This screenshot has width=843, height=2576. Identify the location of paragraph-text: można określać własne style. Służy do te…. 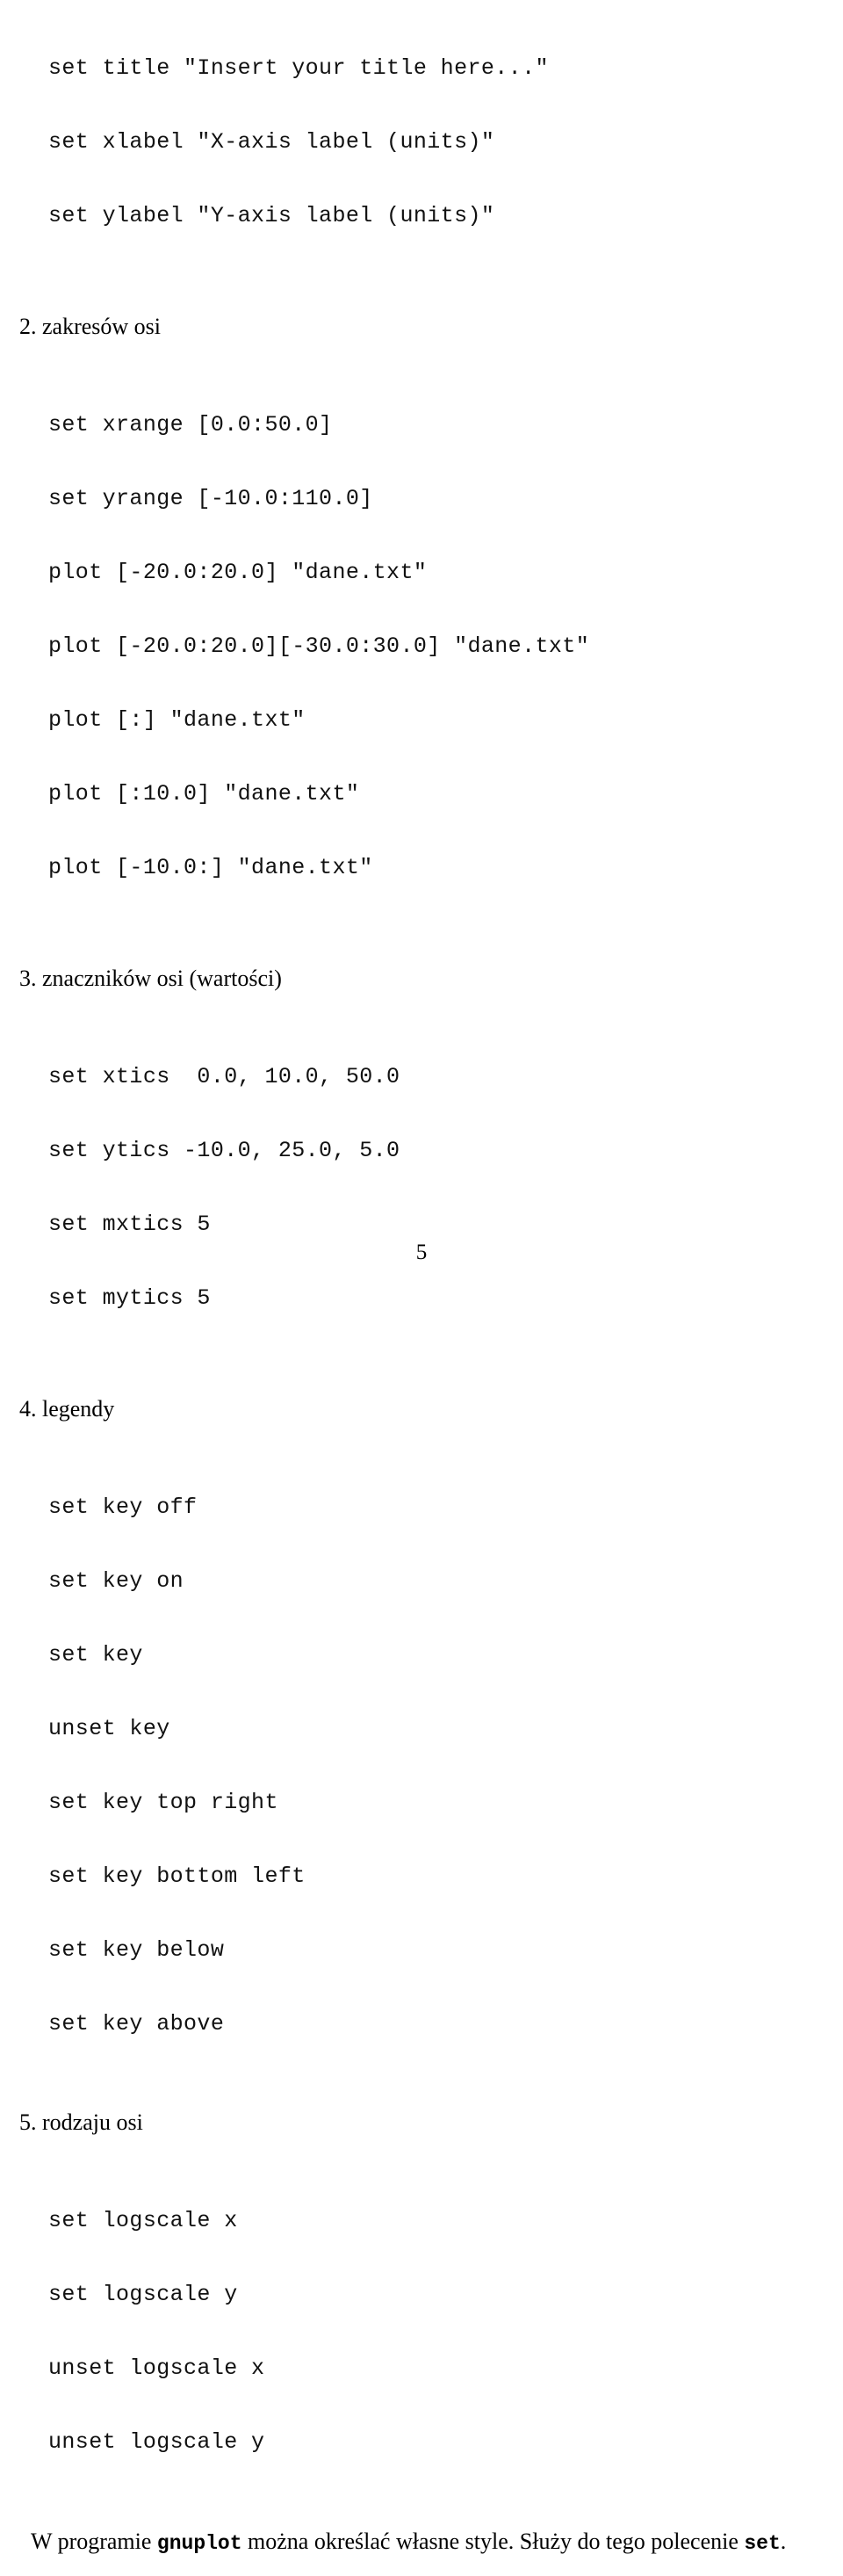
(493, 2541).